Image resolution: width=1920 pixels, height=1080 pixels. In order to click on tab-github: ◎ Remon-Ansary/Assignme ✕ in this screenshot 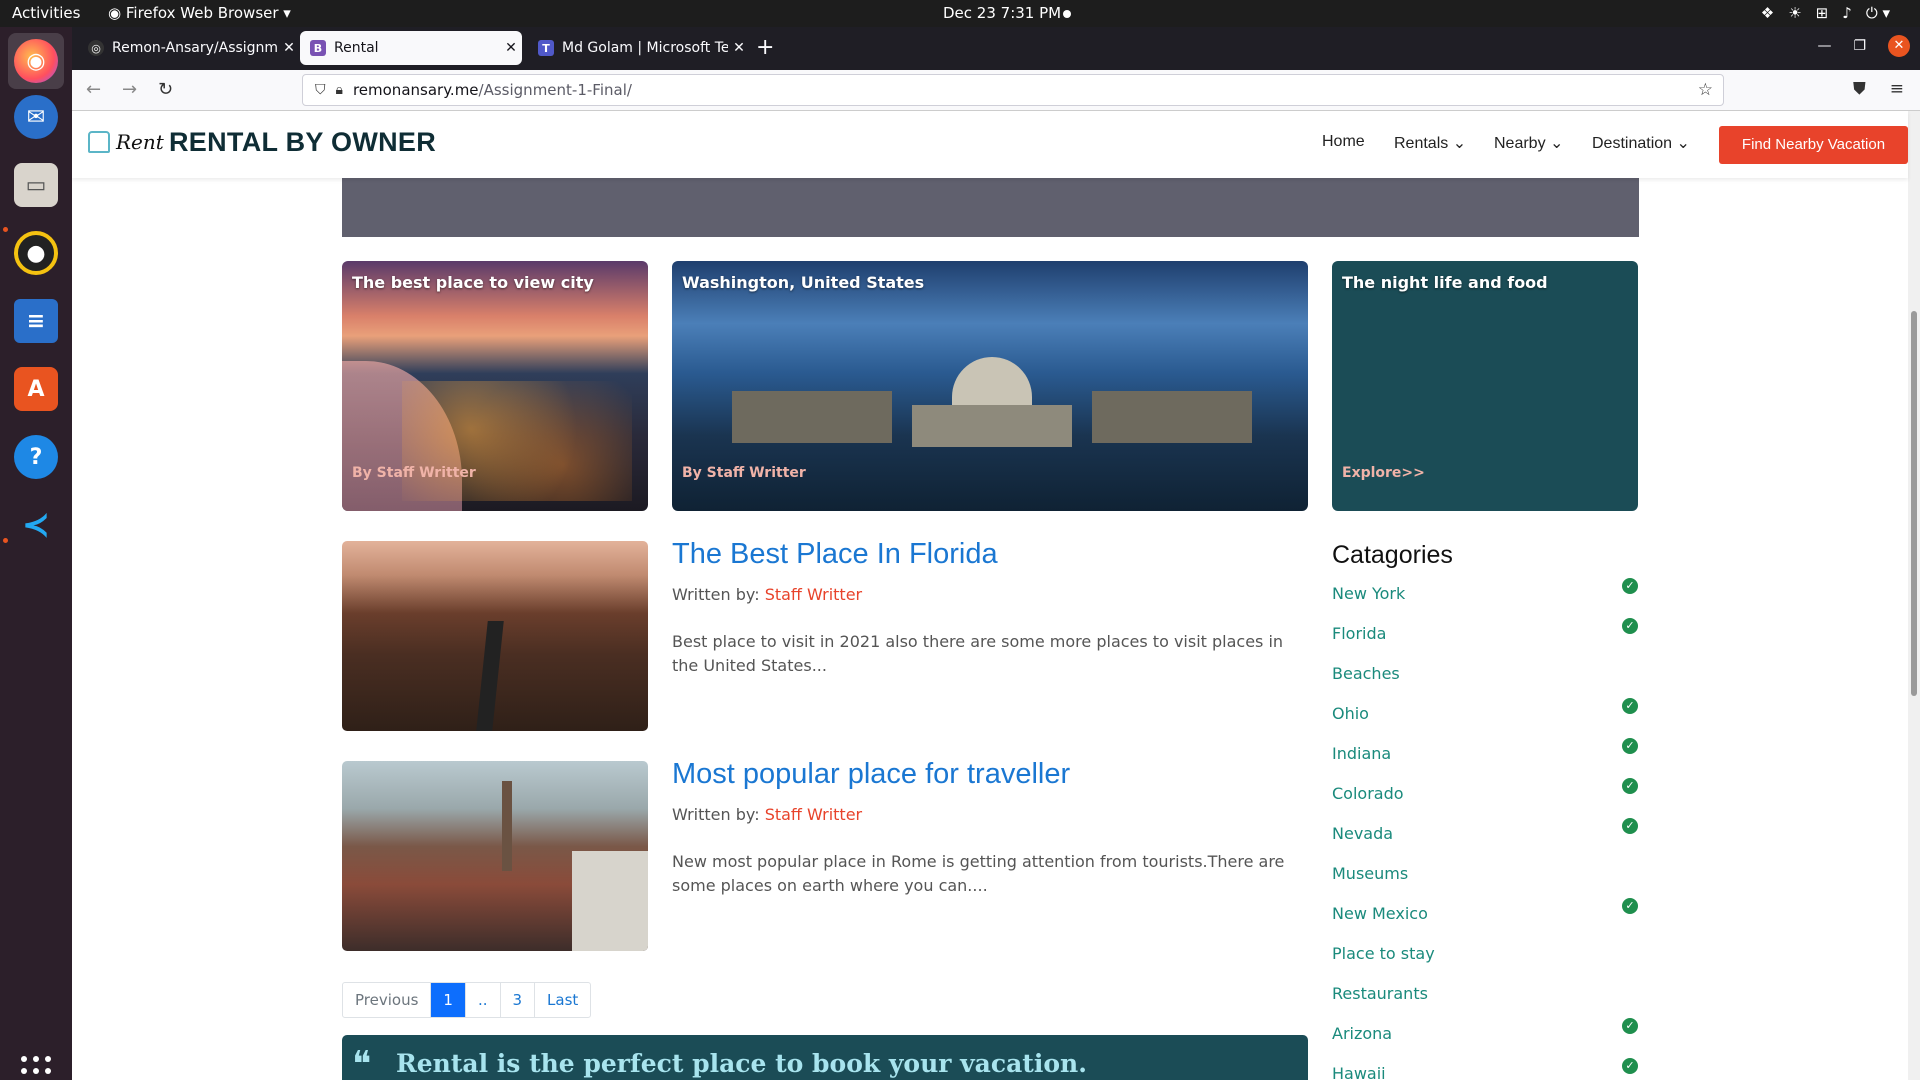, I will do `click(189, 48)`.